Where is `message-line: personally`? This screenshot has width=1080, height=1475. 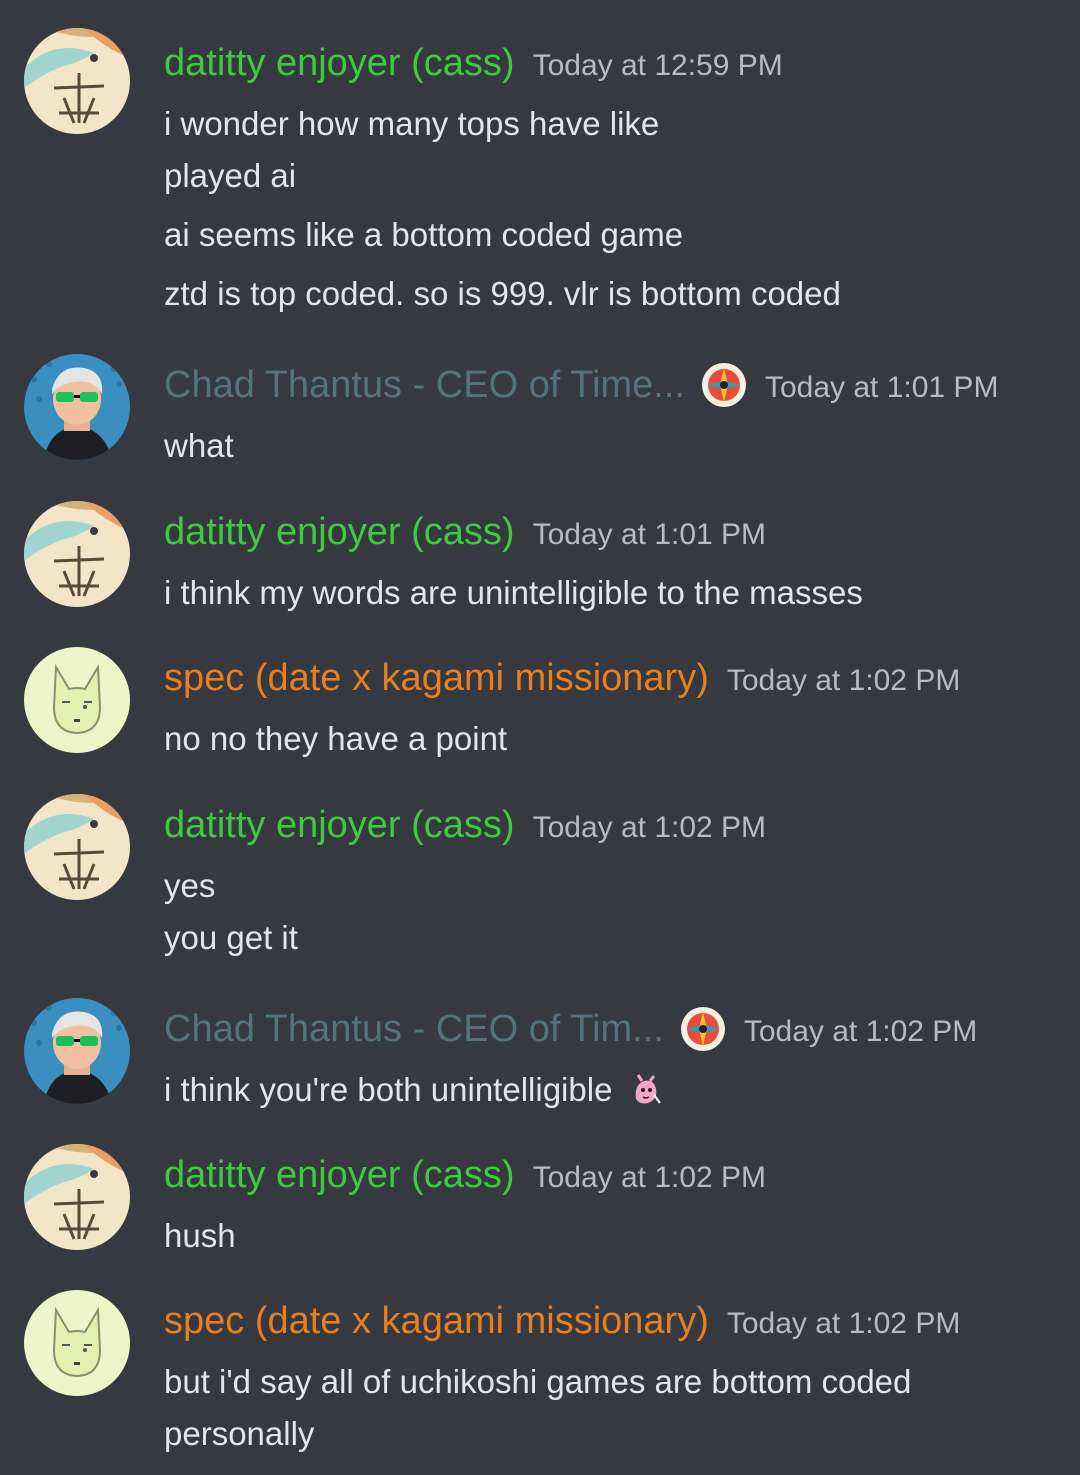
message-line: personally is located at coordinates (239, 1433).